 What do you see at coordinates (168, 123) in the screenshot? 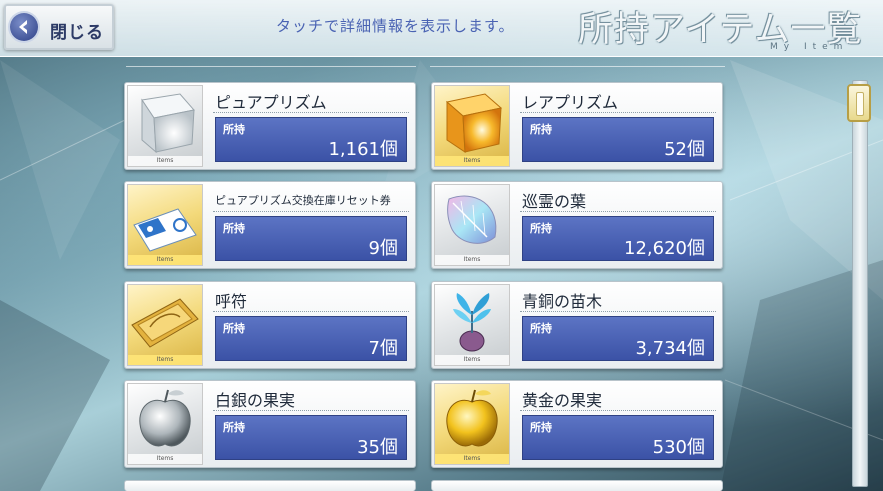
I see `prism-cube-icon` at bounding box center [168, 123].